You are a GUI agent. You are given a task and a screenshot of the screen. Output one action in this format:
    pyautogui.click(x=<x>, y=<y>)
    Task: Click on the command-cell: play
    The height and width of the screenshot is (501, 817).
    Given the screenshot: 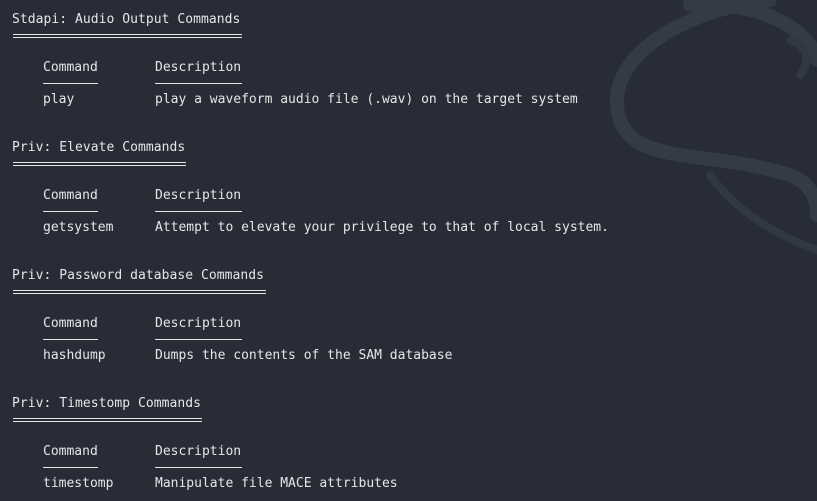 What is the action you would take?
    pyautogui.click(x=59, y=99)
    